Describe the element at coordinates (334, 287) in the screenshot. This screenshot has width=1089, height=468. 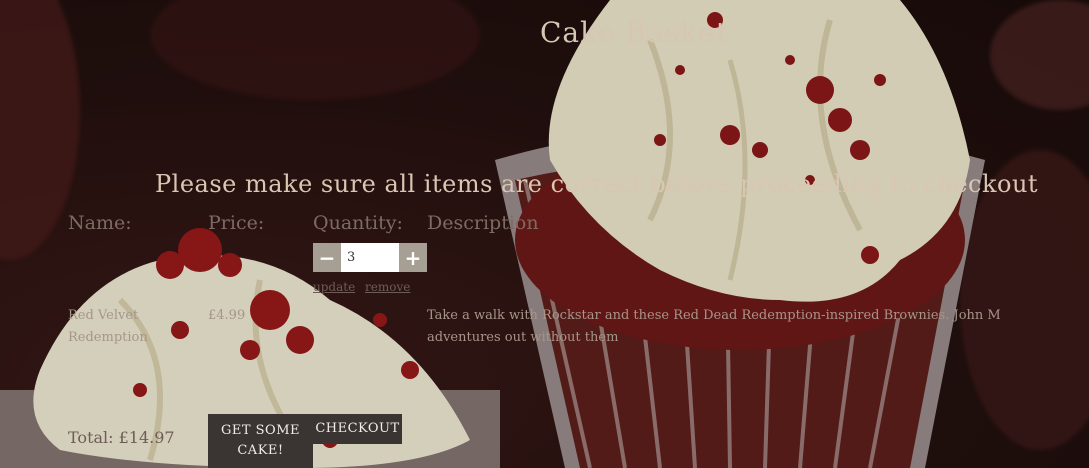
I see `update-link: update` at that location.